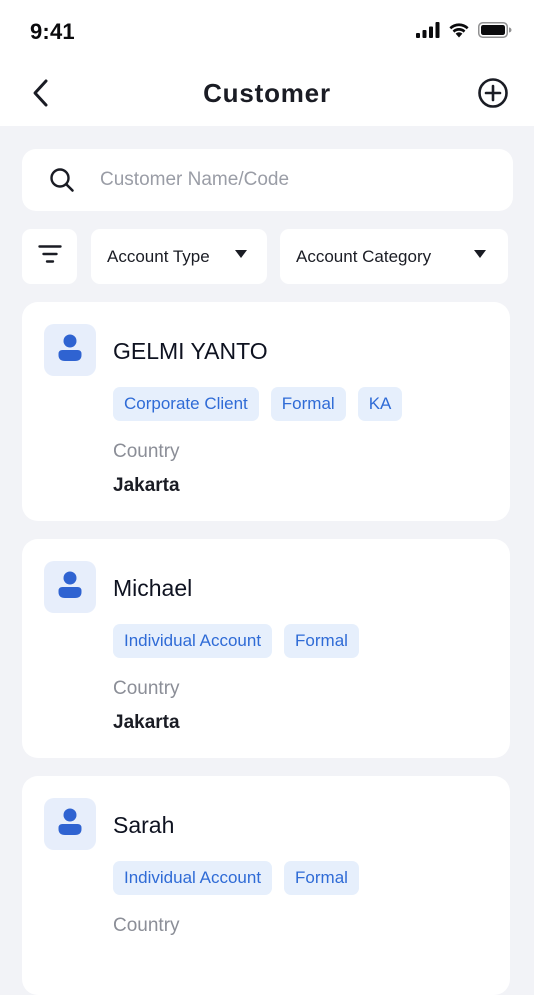 Image resolution: width=534 pixels, height=995 pixels. I want to click on filter-button, so click(49, 256).